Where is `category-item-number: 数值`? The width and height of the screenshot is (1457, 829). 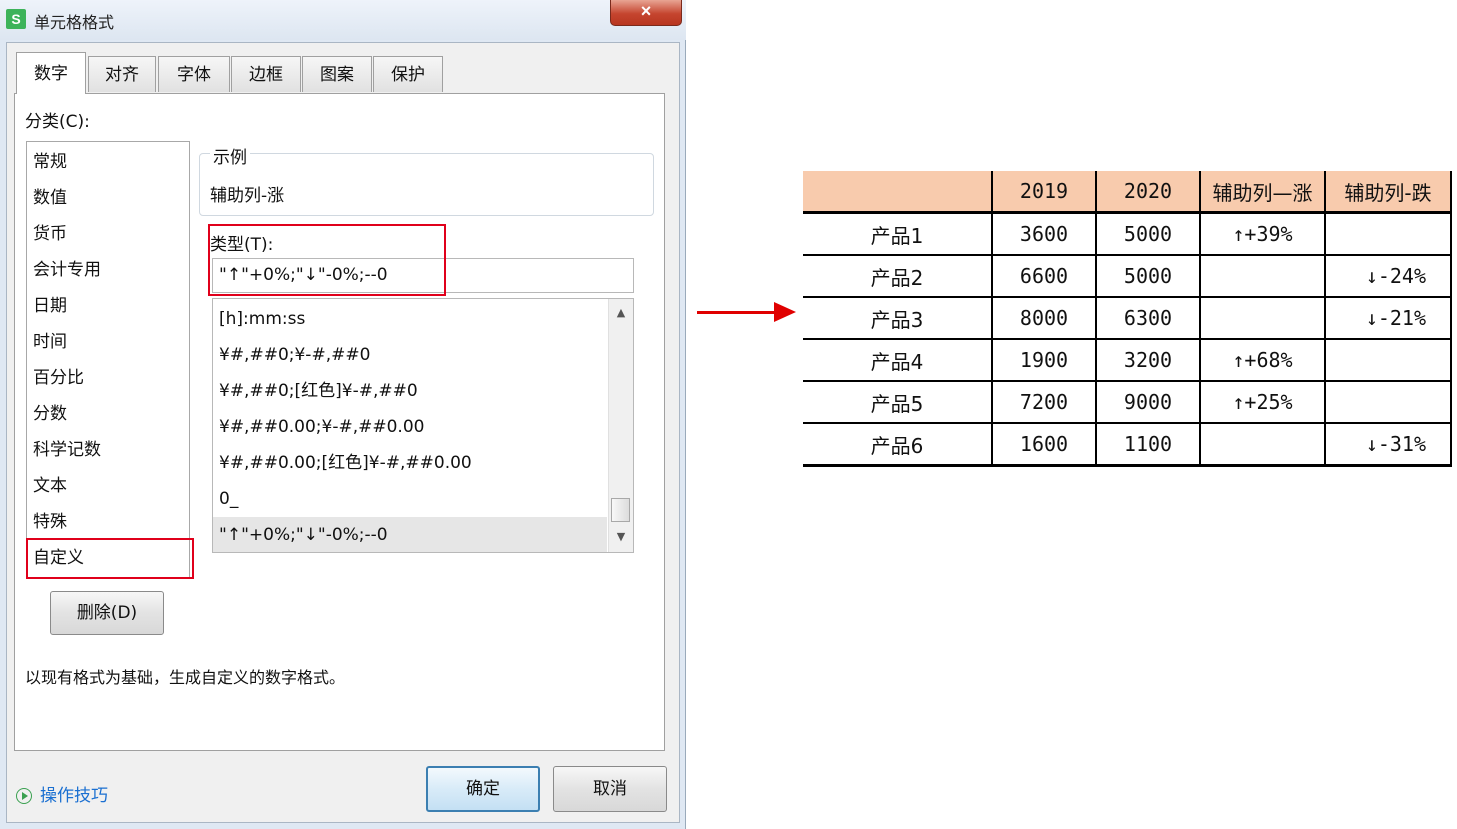
category-item-number: 数值 is located at coordinates (50, 198).